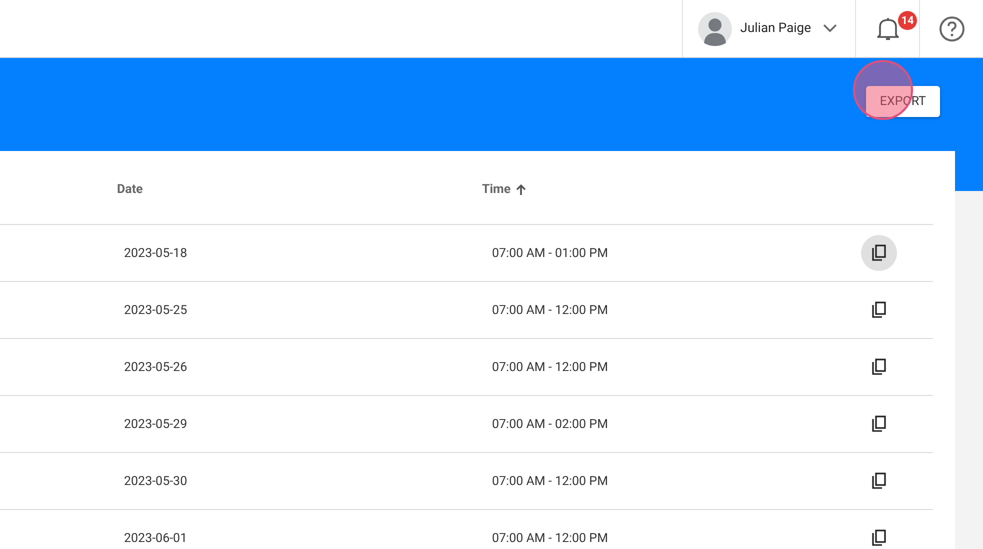 The image size is (983, 549). What do you see at coordinates (156, 310) in the screenshot?
I see `date-cell: 2023-05-25` at bounding box center [156, 310].